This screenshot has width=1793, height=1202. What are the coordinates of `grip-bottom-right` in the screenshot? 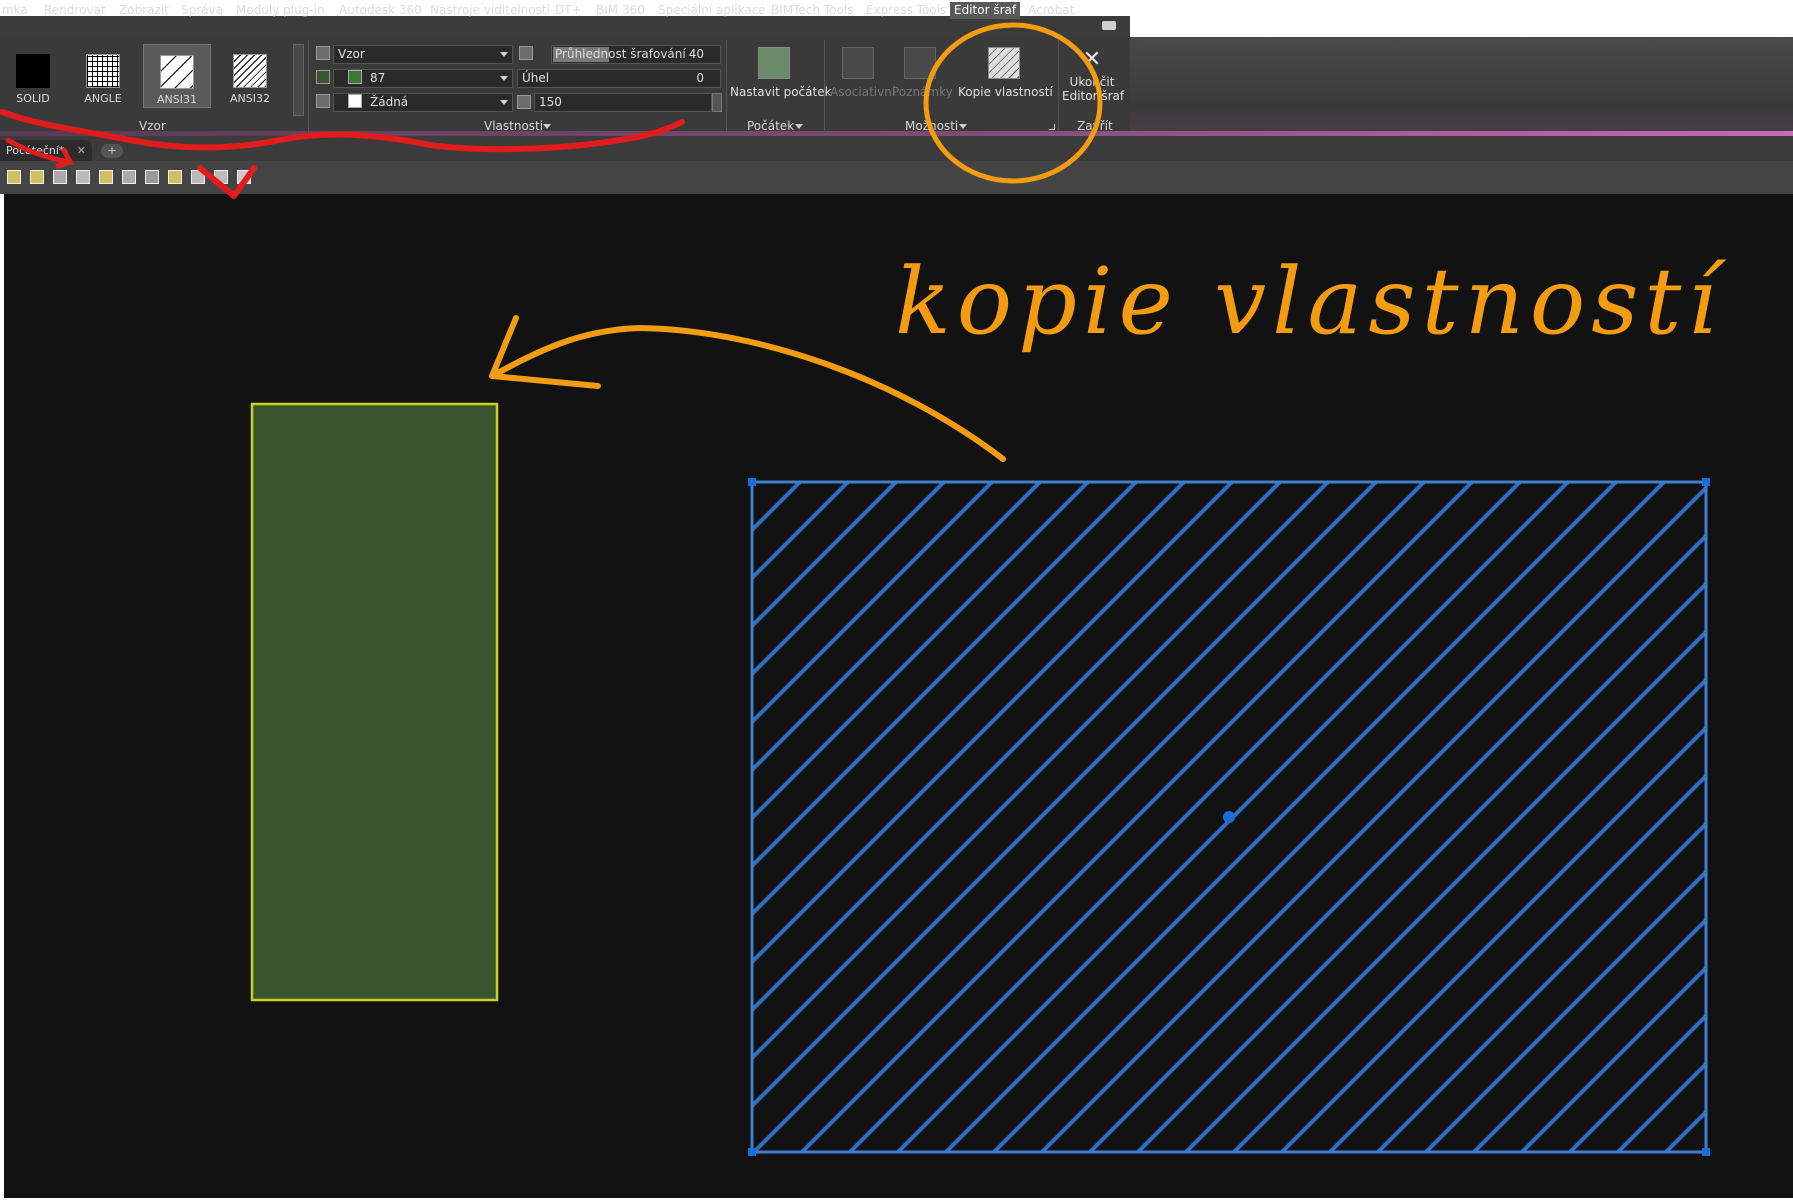 It's located at (1706, 1152).